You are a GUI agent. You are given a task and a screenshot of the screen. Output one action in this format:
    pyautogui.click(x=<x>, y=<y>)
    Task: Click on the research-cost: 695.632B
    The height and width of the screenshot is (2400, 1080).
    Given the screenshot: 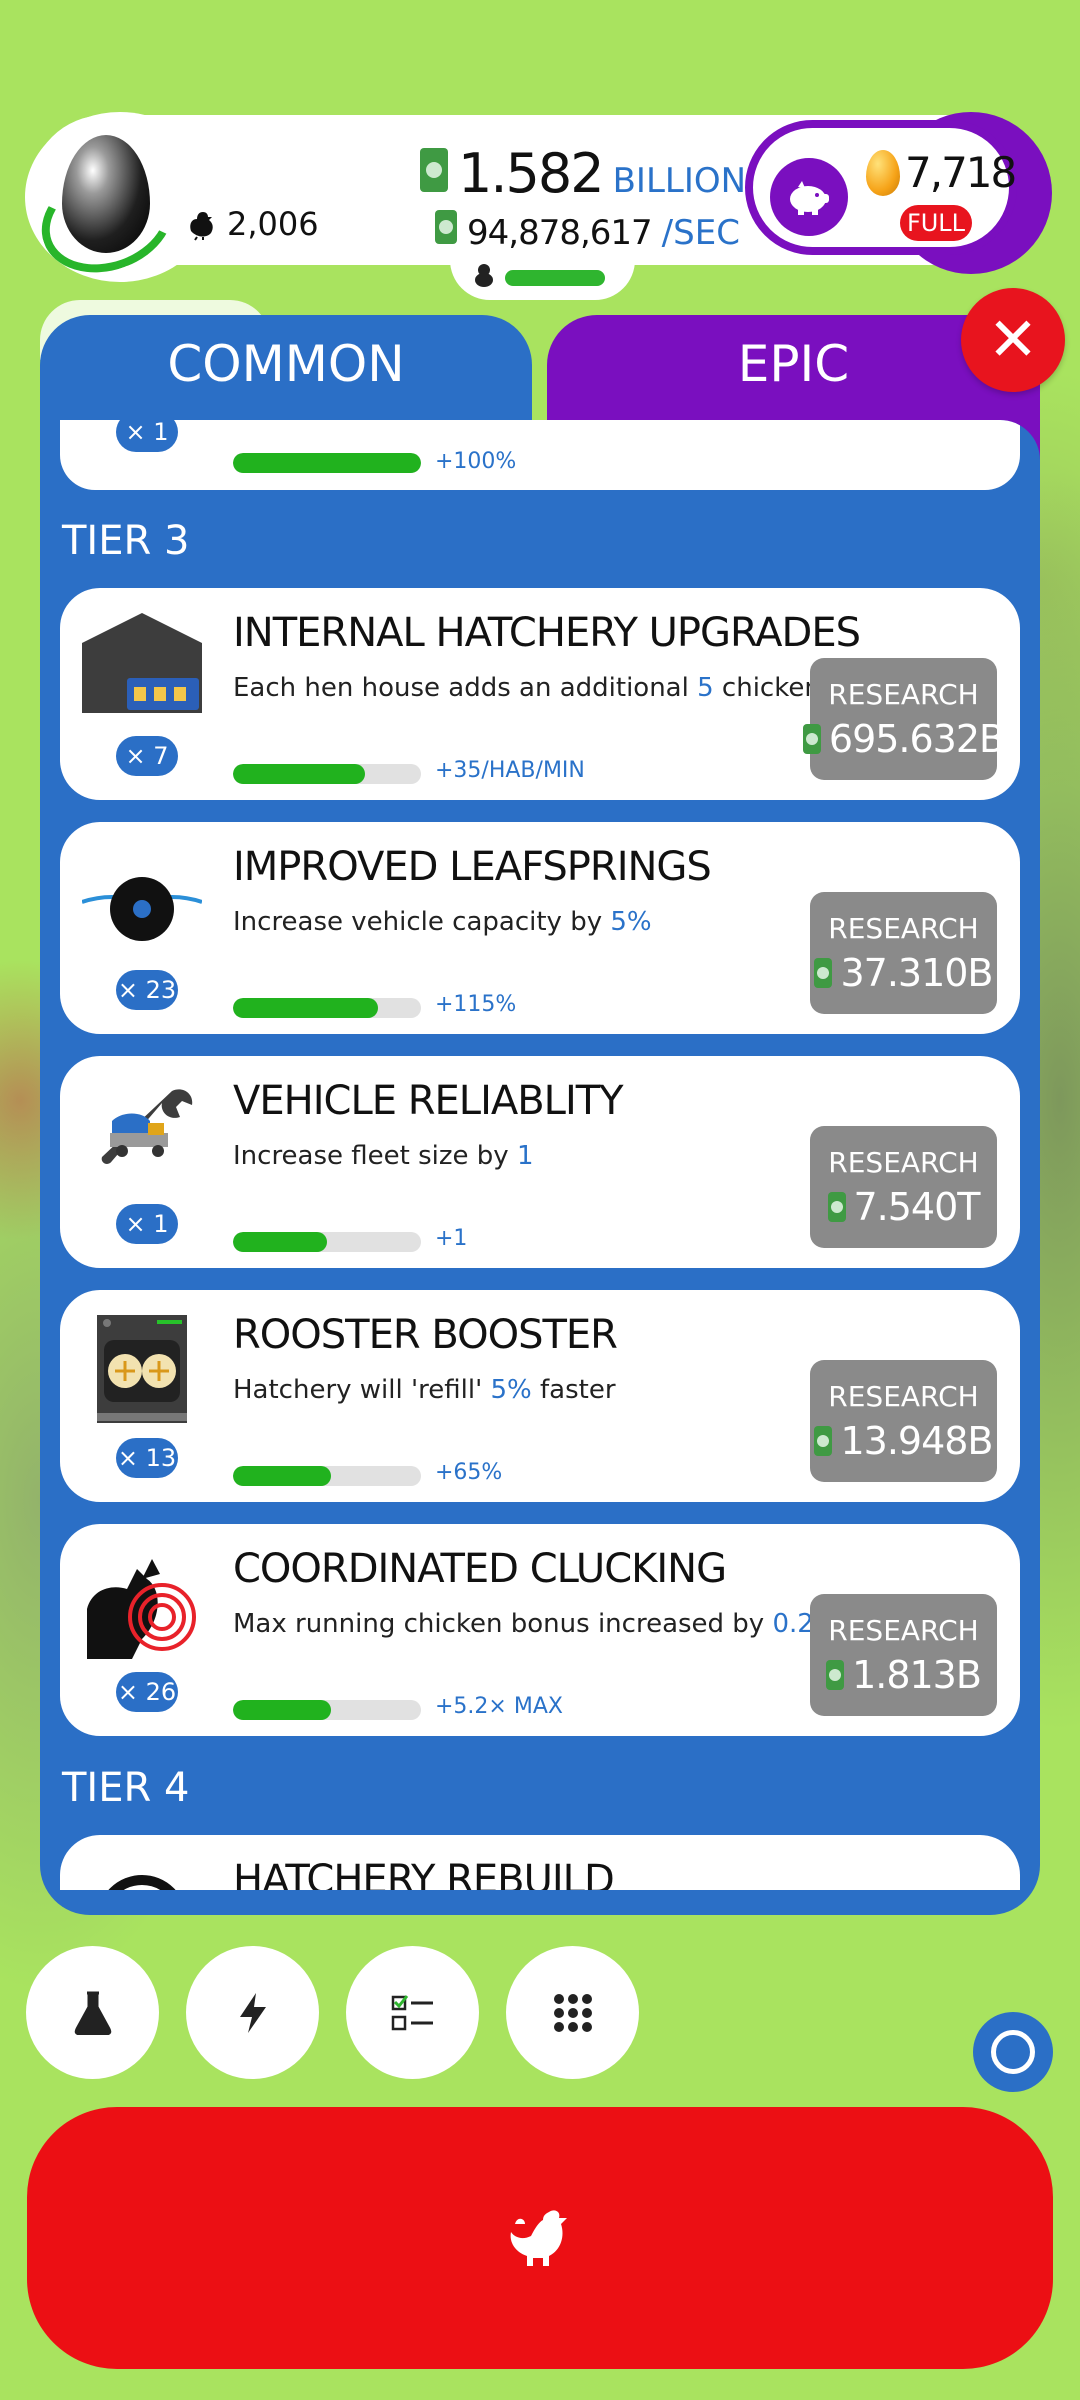 What is the action you would take?
    pyautogui.click(x=903, y=739)
    